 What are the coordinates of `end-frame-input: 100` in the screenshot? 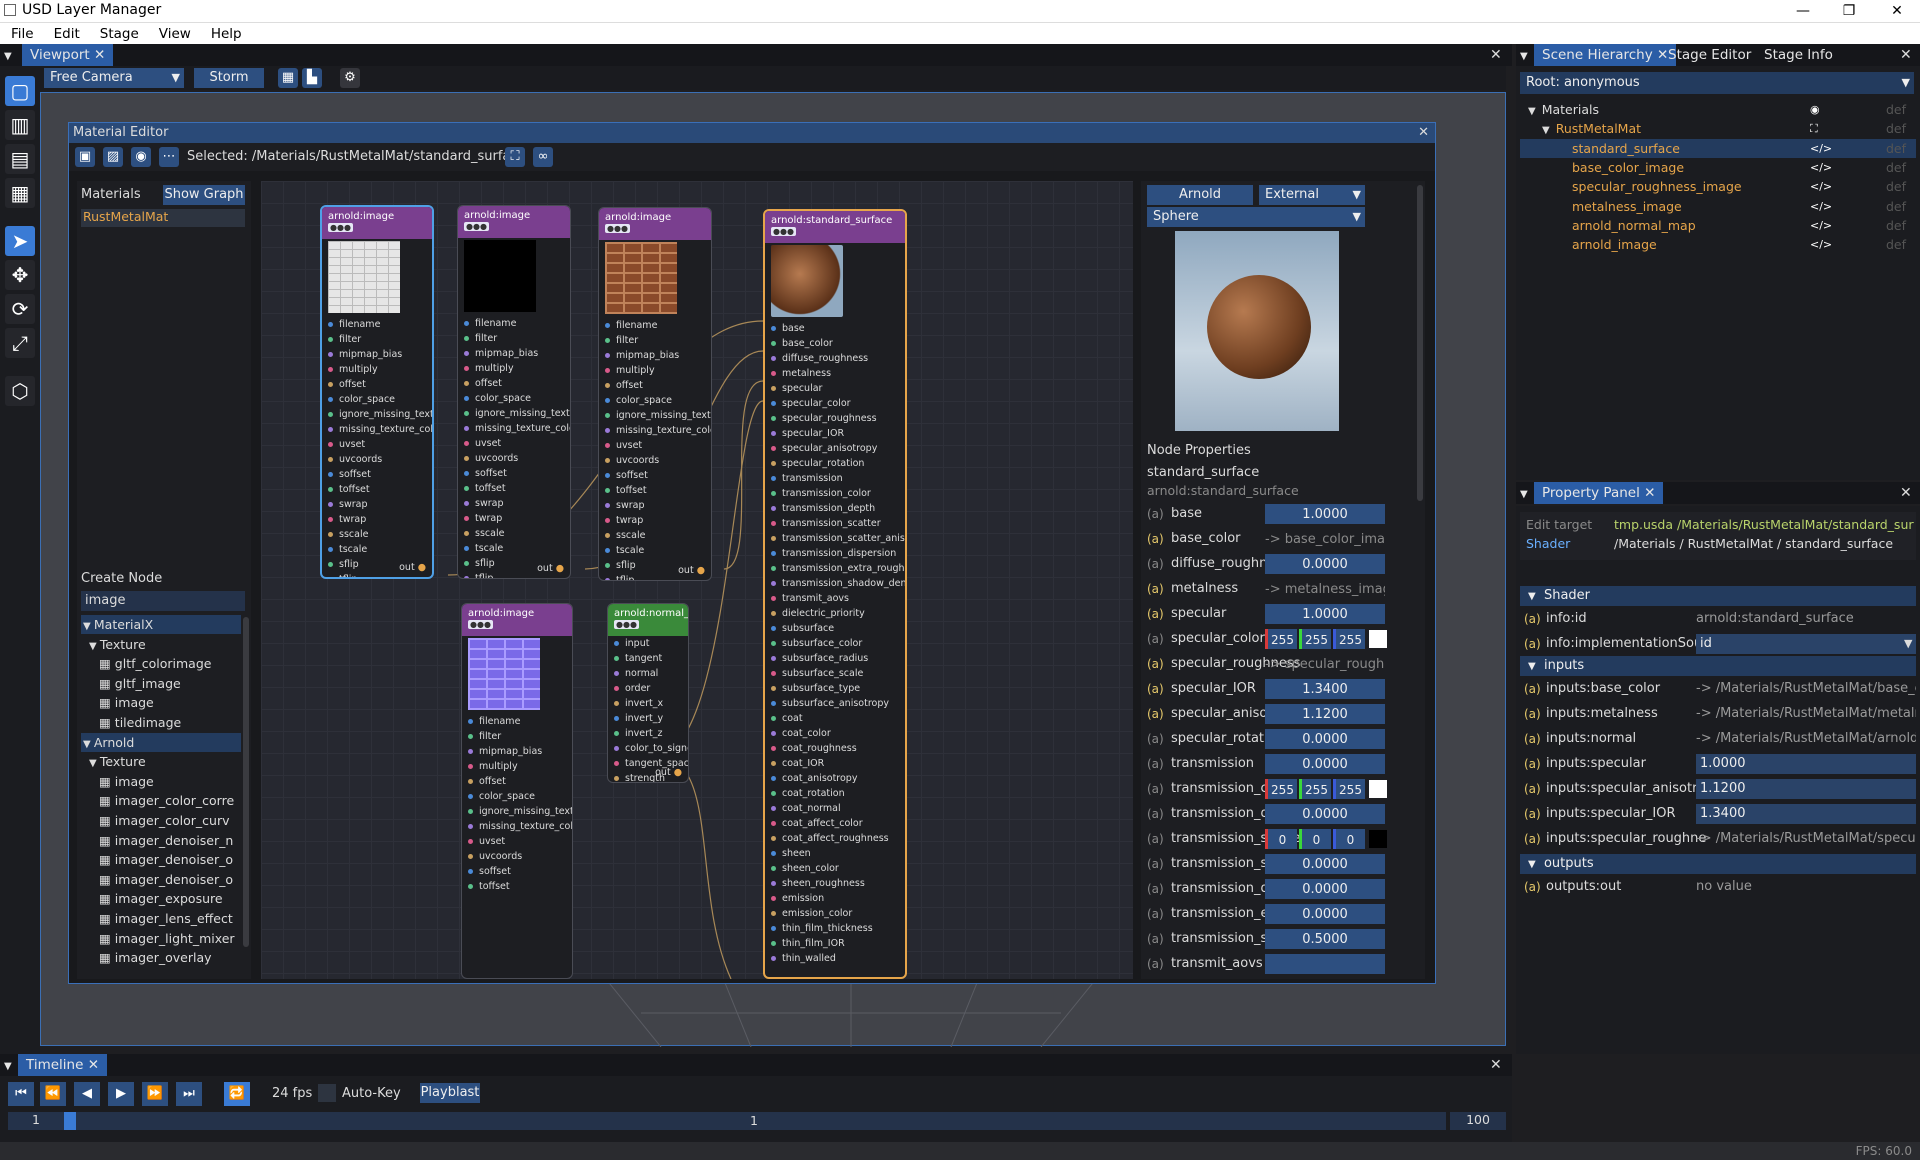 It's located at (1478, 1121).